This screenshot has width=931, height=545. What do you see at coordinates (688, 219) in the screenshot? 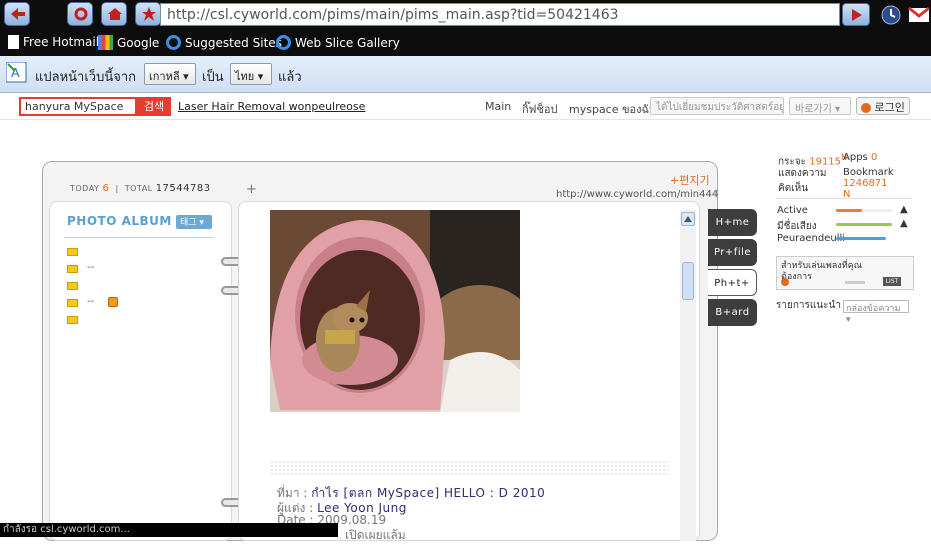
I see `scroll-up-icon` at bounding box center [688, 219].